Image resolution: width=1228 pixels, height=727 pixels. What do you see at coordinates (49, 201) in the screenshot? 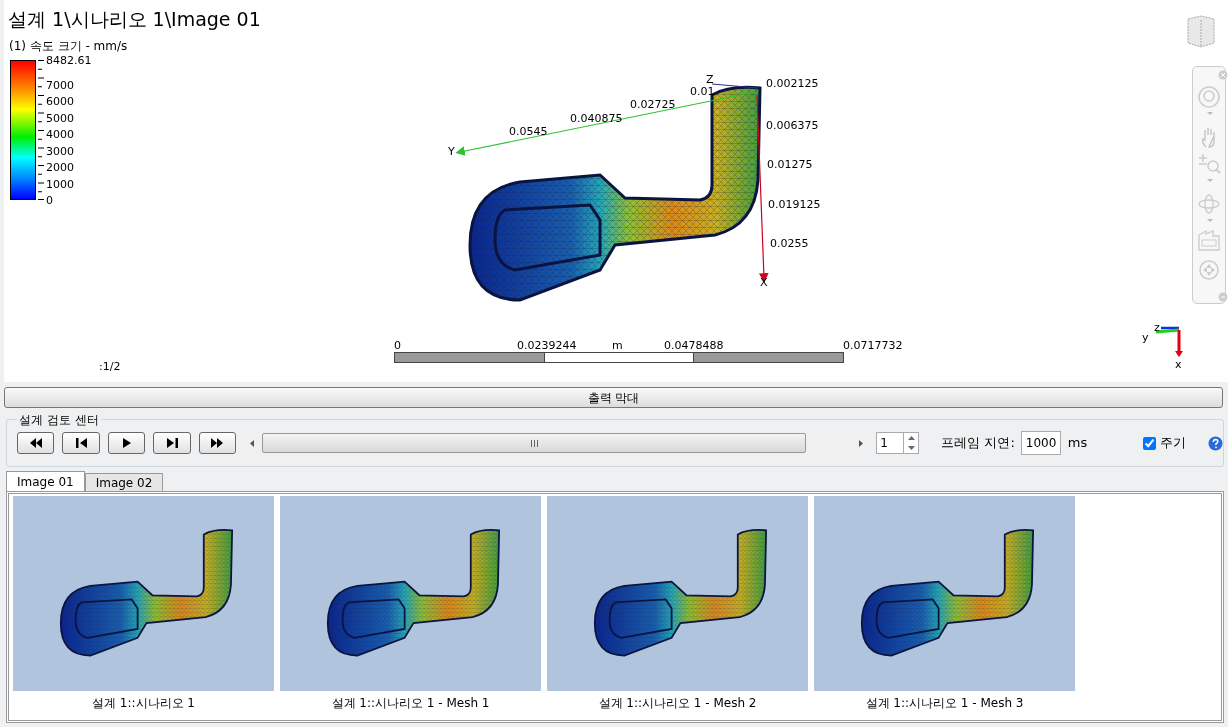
I see `legend-label: 0` at bounding box center [49, 201].